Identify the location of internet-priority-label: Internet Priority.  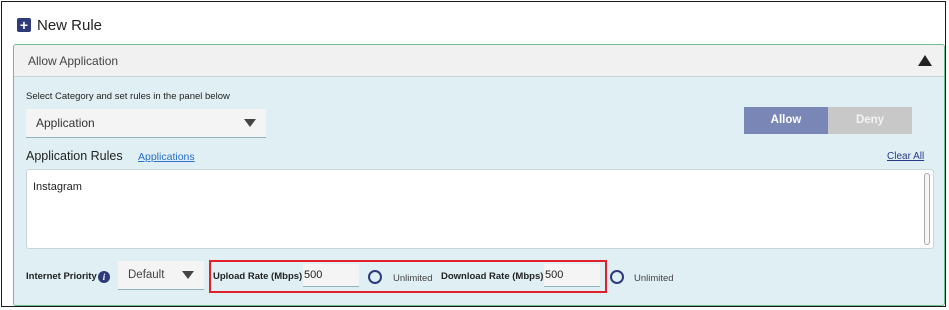
(61, 276).